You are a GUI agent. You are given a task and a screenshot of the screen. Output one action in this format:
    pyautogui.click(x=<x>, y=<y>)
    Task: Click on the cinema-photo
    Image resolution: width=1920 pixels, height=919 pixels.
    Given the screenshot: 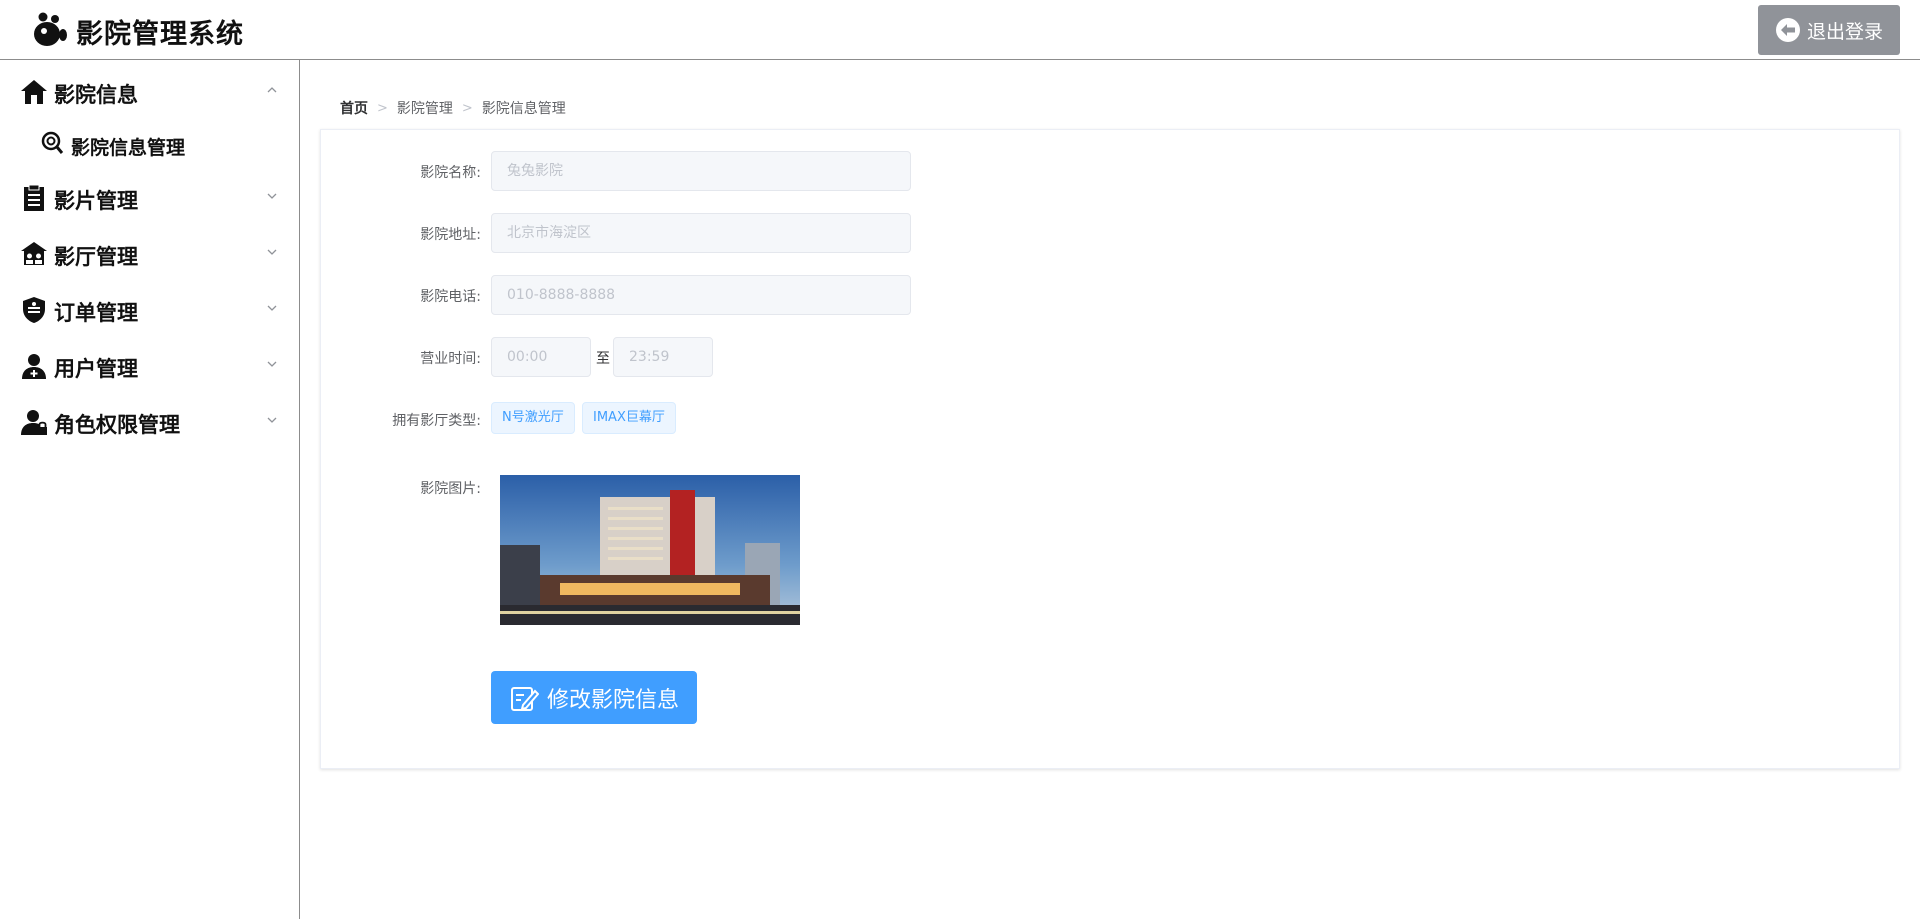 What is the action you would take?
    pyautogui.click(x=650, y=550)
    